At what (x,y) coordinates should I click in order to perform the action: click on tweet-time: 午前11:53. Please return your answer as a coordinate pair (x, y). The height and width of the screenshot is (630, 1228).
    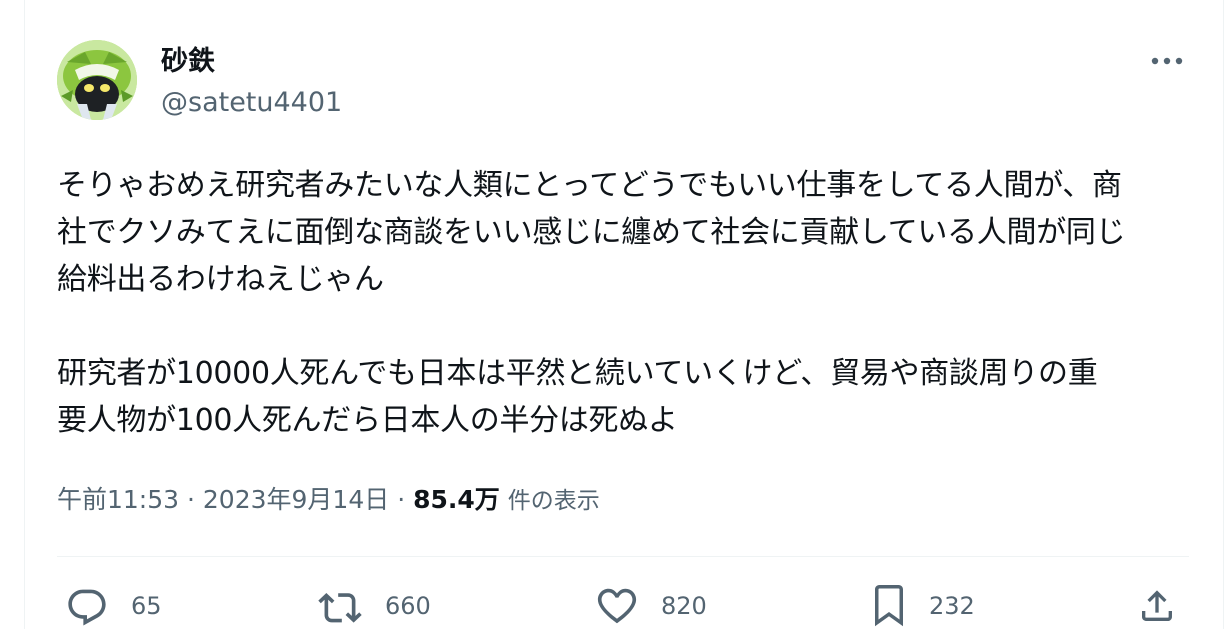
    Looking at the image, I should click on (118, 499).